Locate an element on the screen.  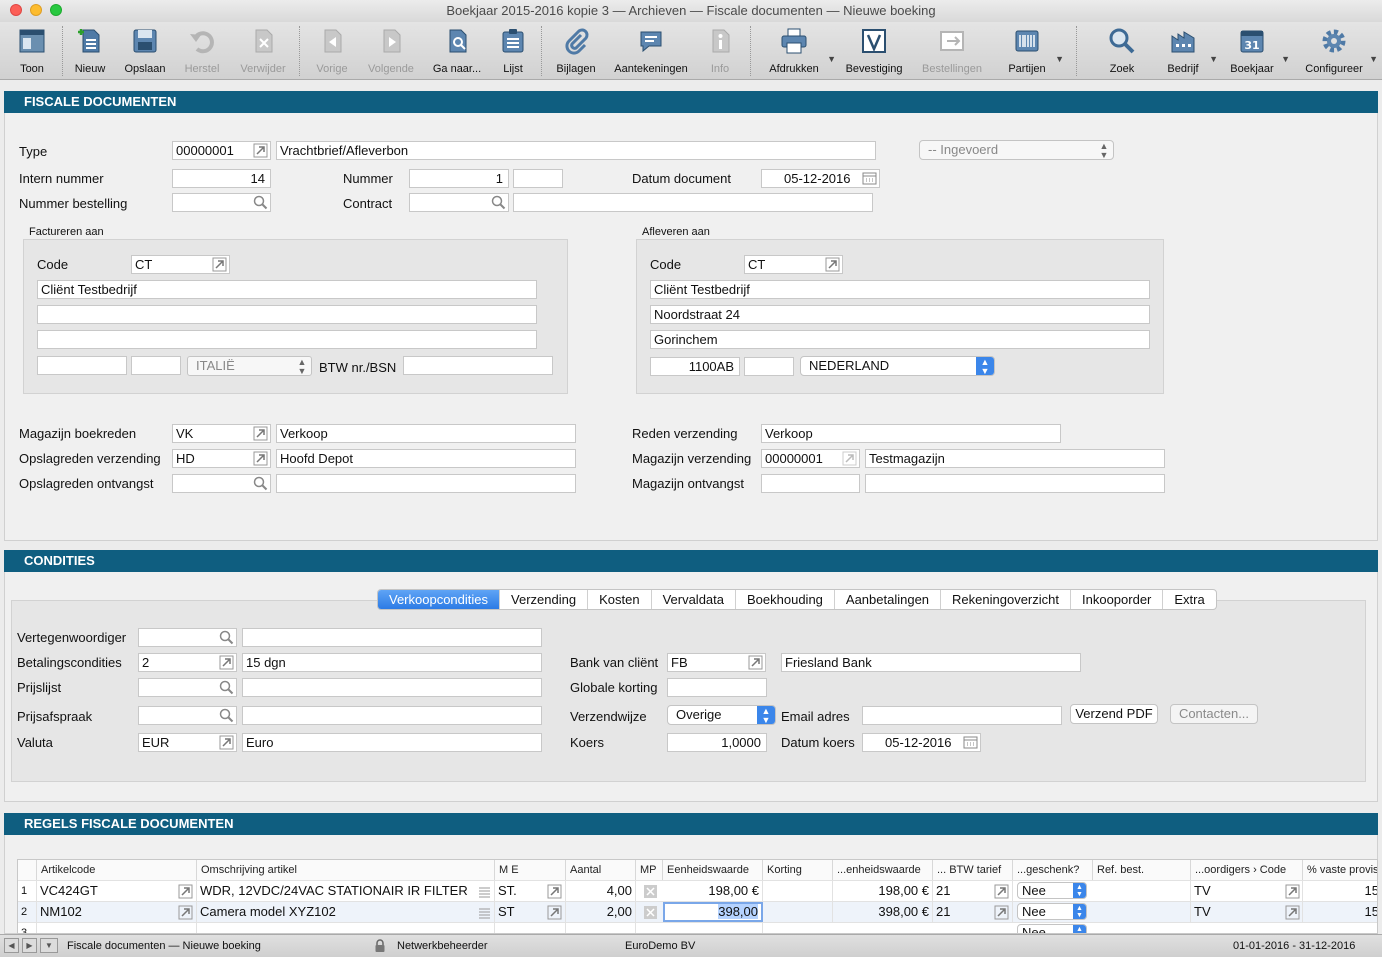
toolbar-button-partijen: Partijen ▼ is located at coordinates (1033, 50).